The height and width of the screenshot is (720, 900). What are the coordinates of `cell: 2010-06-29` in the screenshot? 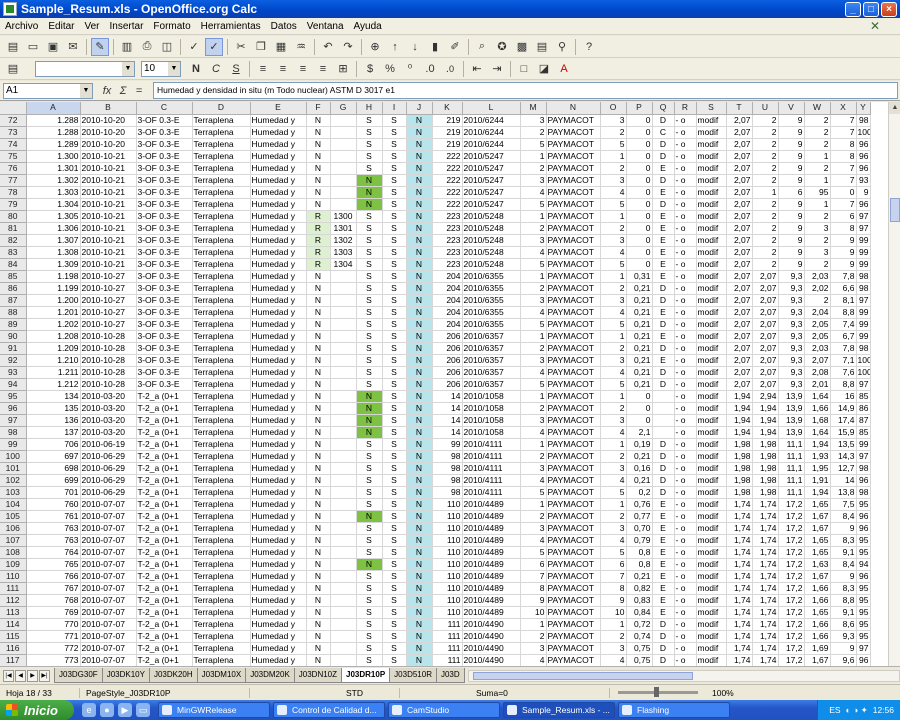 It's located at (108, 492).